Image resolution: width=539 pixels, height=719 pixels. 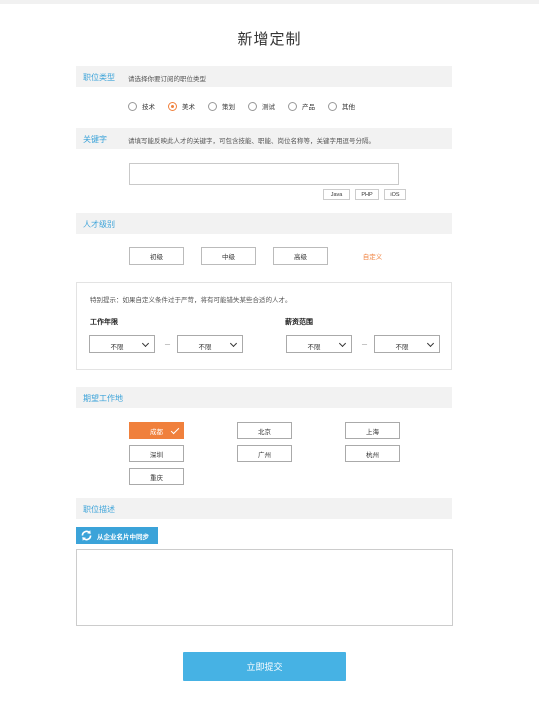 What do you see at coordinates (172, 106) in the screenshot?
I see `radio-checked-icon` at bounding box center [172, 106].